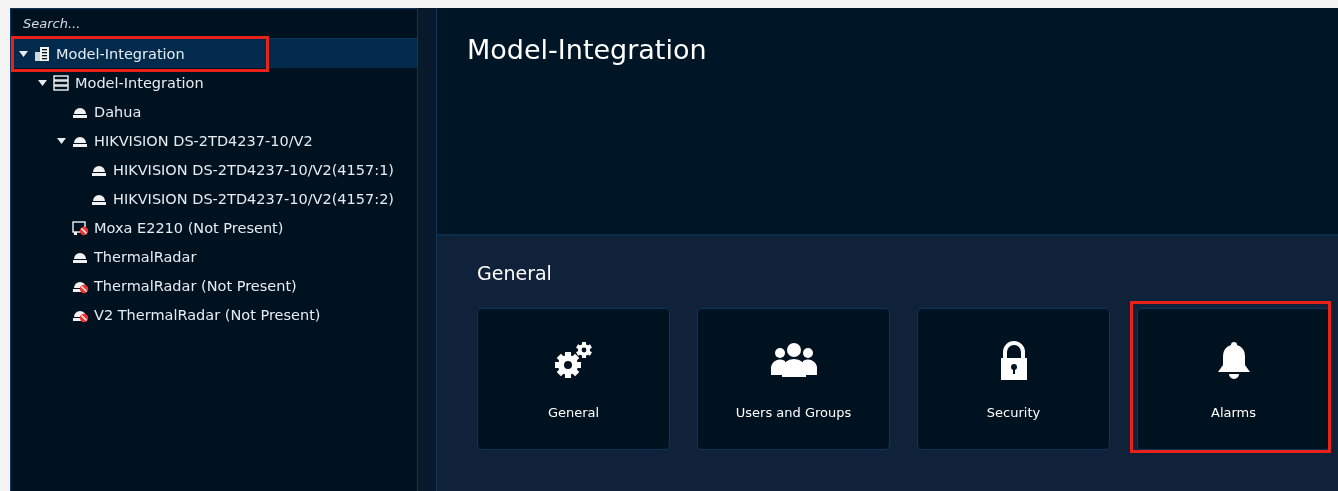 Image resolution: width=1338 pixels, height=491 pixels. What do you see at coordinates (214, 111) in the screenshot?
I see `tree-item: Dahua` at bounding box center [214, 111].